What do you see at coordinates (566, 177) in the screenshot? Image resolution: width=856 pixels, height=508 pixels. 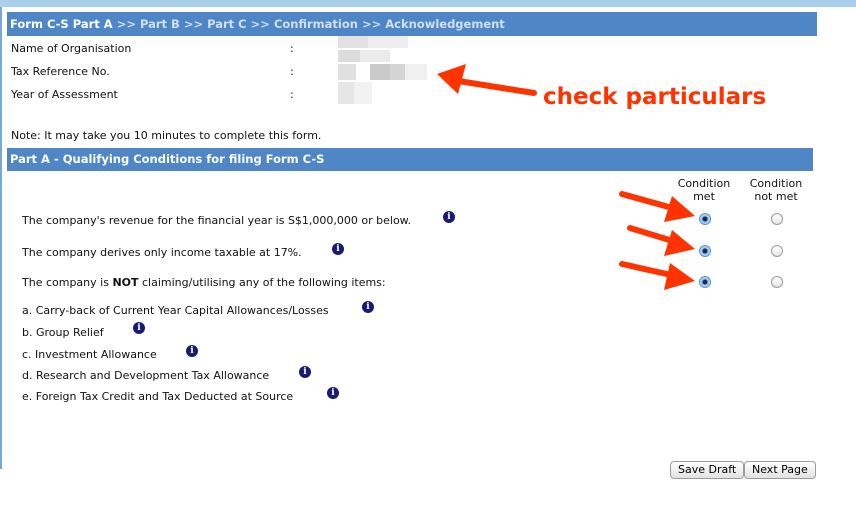 I see `annotation-arrows` at bounding box center [566, 177].